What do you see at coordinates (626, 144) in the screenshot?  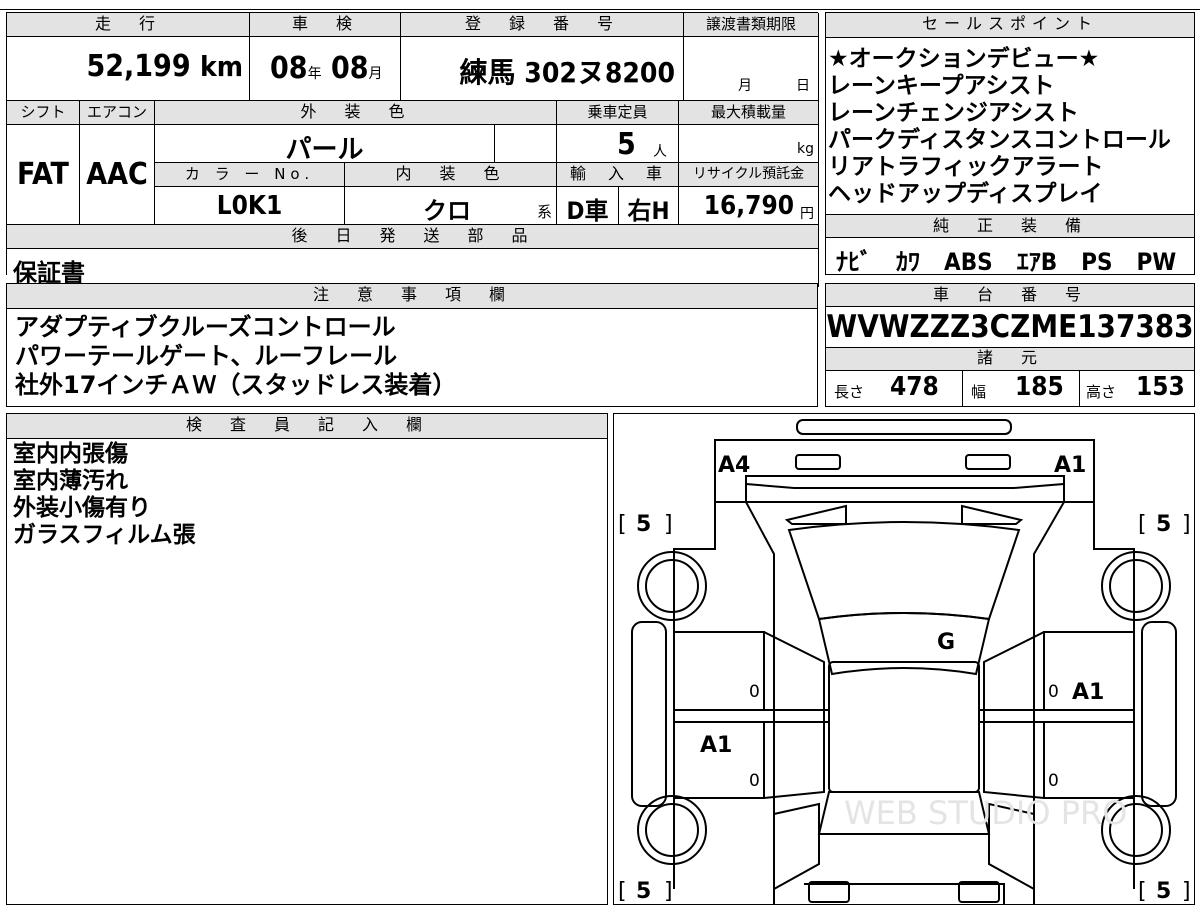 I see `capacity-value: 5` at bounding box center [626, 144].